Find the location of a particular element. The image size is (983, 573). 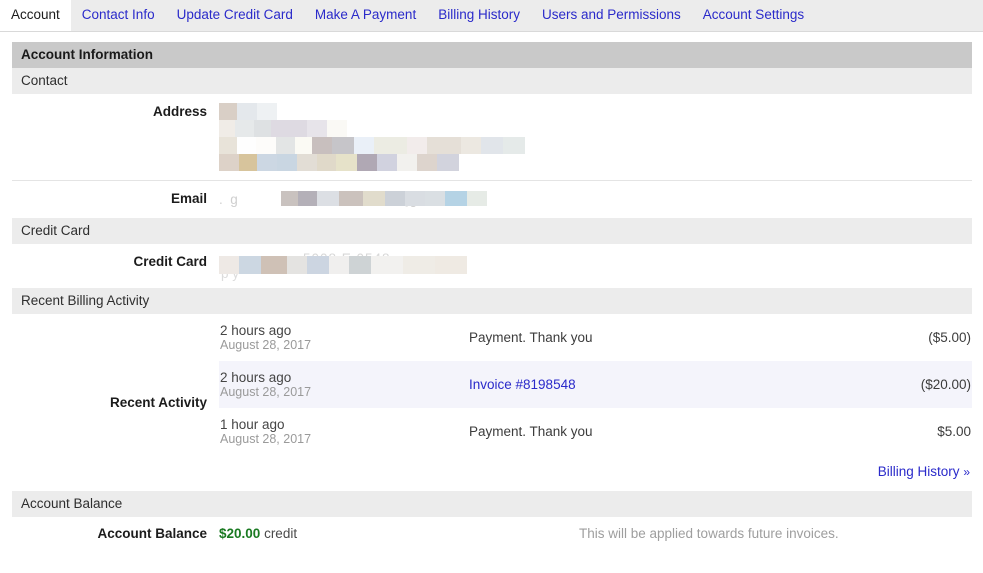

invoice-link: Invoice #8198548 is located at coordinates (522, 384).